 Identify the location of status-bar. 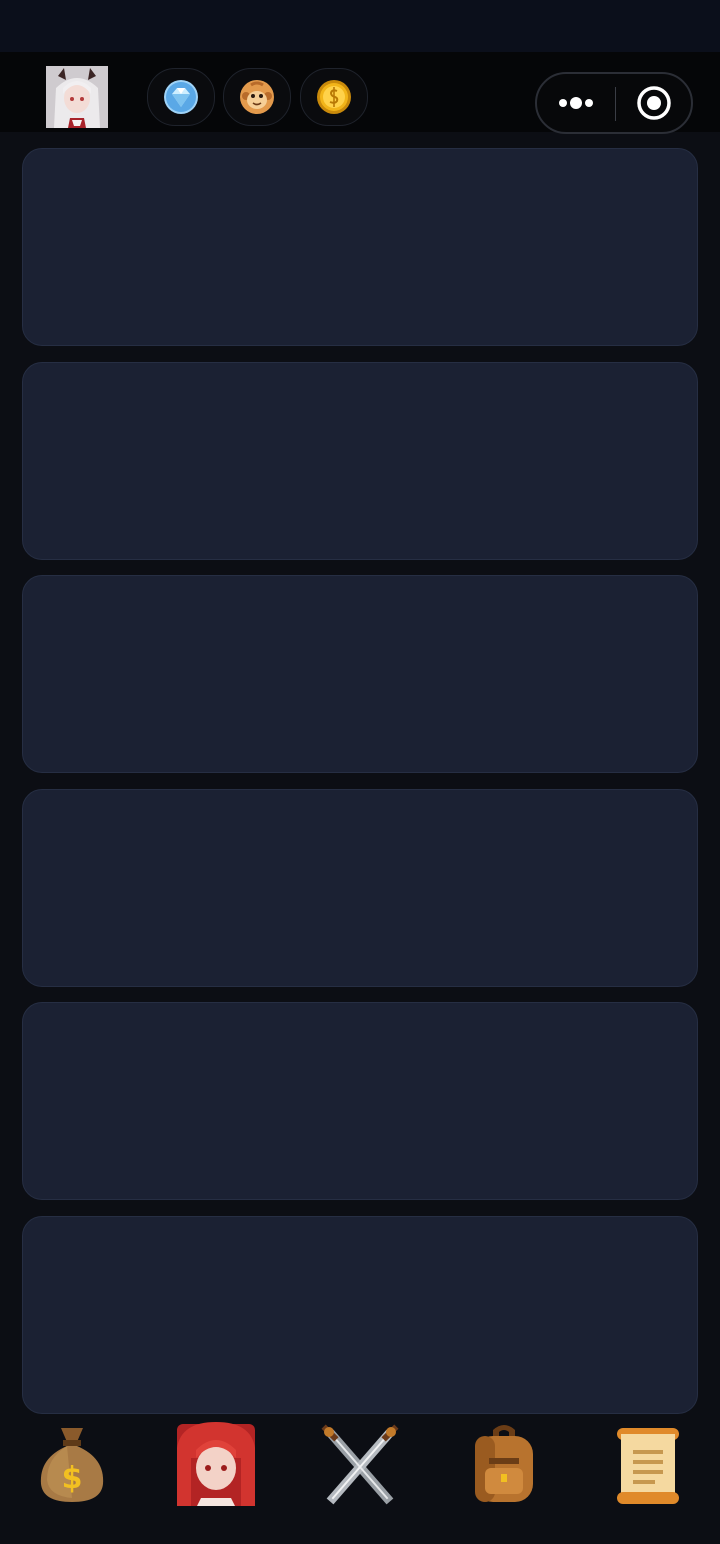
(360, 26).